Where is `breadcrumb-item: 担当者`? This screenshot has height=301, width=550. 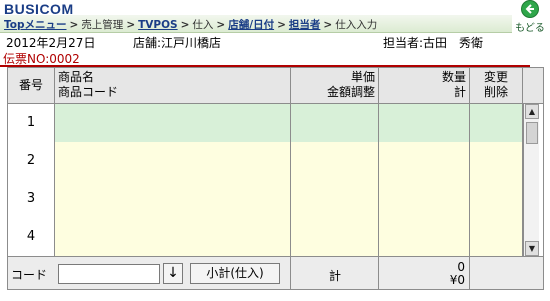
breadcrumb-item: 担当者 is located at coordinates (305, 25).